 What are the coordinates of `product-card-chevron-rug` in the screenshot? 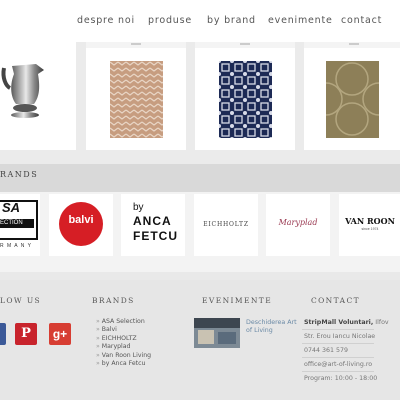 It's located at (136, 96).